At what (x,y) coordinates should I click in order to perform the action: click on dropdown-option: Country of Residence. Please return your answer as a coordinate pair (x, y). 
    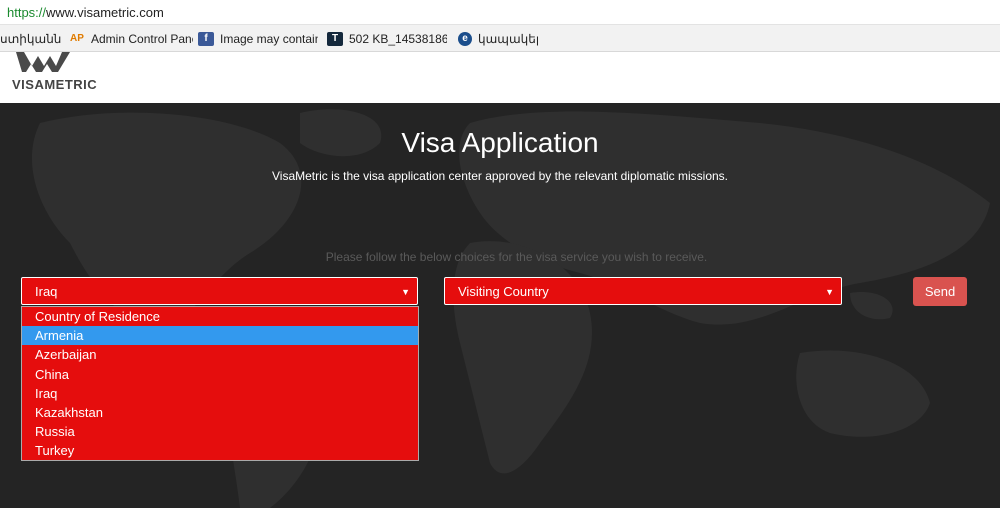
    Looking at the image, I should click on (220, 316).